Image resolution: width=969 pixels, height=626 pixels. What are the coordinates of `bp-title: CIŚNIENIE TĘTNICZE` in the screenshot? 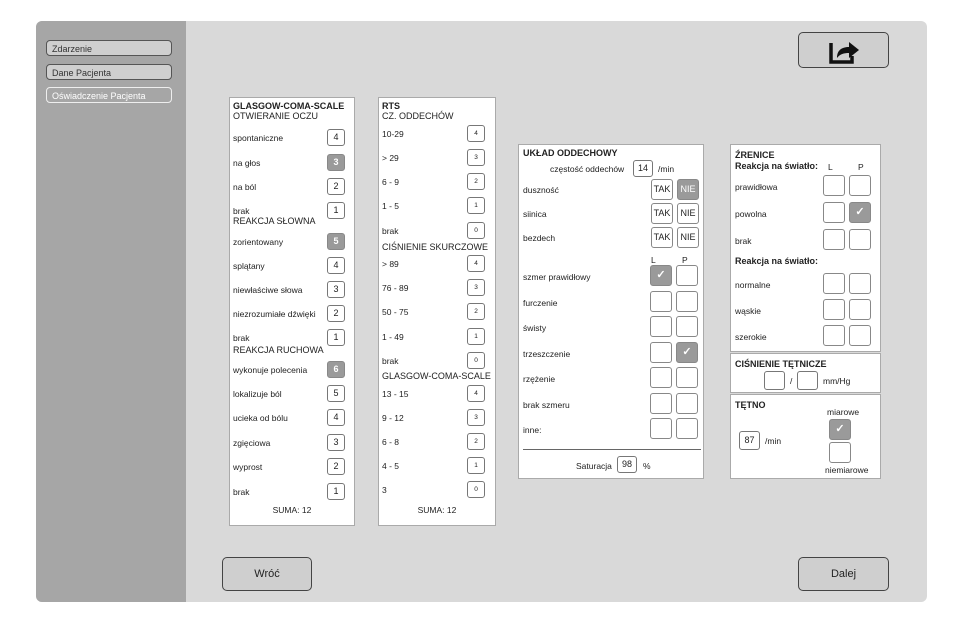 It's located at (781, 364).